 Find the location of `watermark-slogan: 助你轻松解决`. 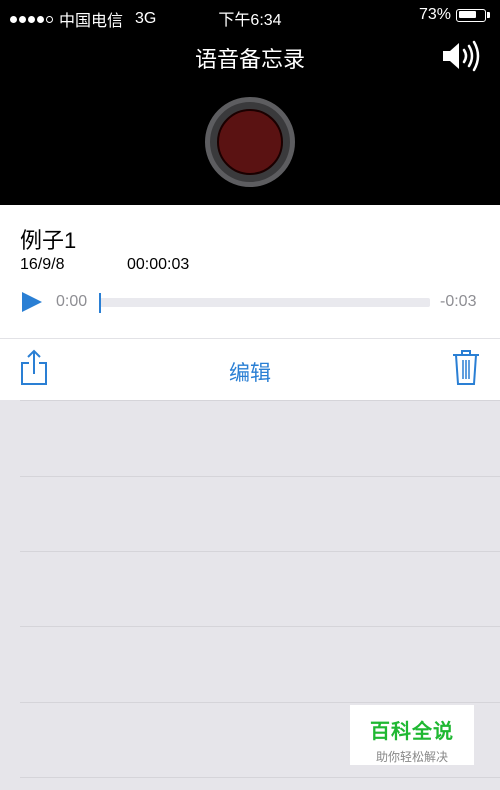

watermark-slogan: 助你轻松解决 is located at coordinates (411, 757).